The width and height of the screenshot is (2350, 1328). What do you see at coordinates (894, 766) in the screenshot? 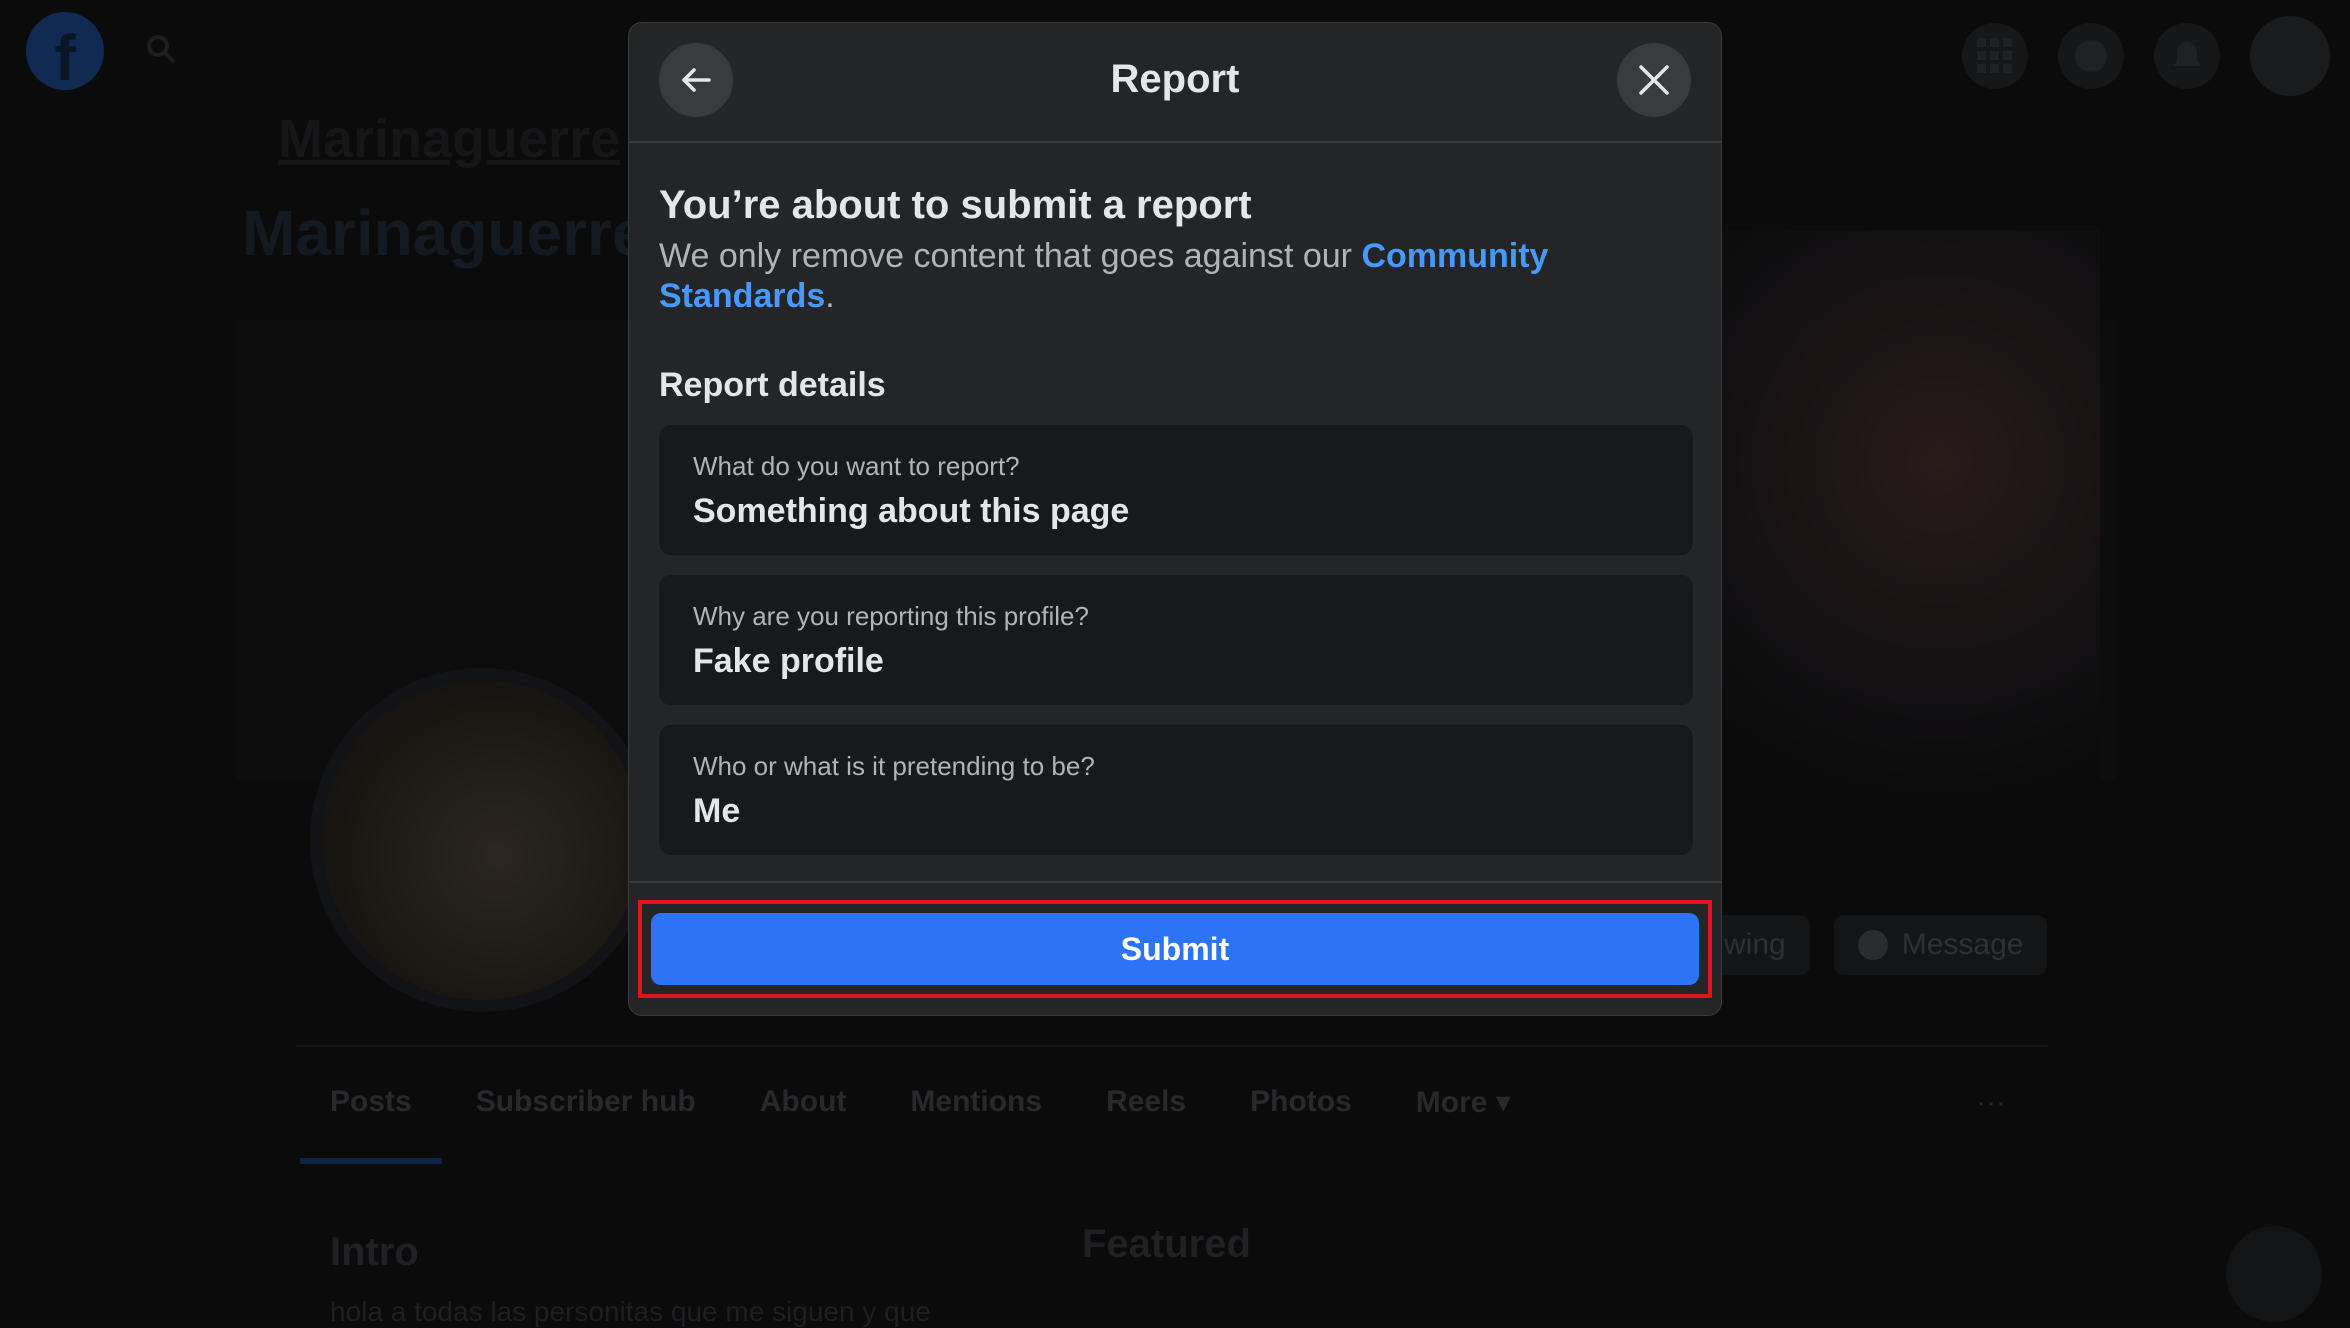
I see `detail-question: Who or what is it pretending to be?` at bounding box center [894, 766].